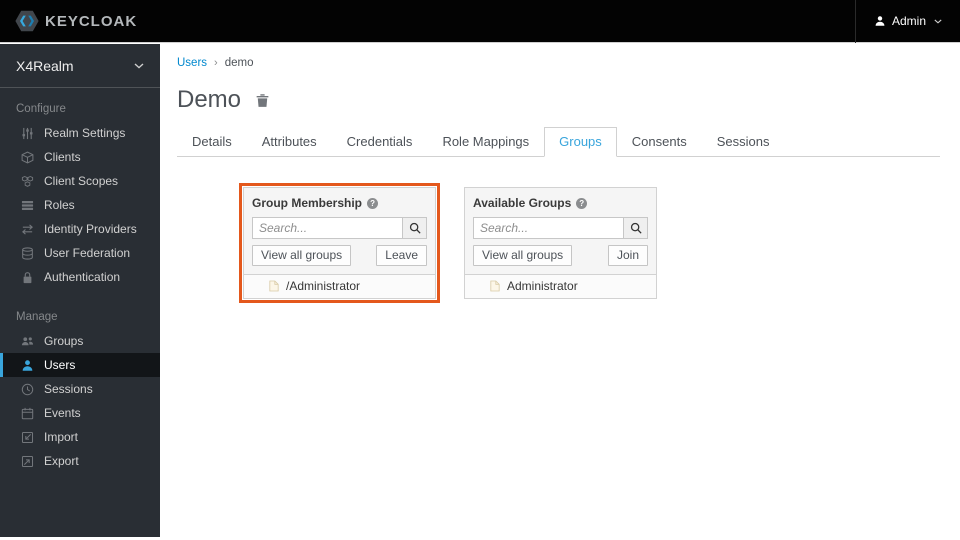 This screenshot has height=540, width=960. Describe the element at coordinates (27, 341) in the screenshot. I see `group-icon` at that location.